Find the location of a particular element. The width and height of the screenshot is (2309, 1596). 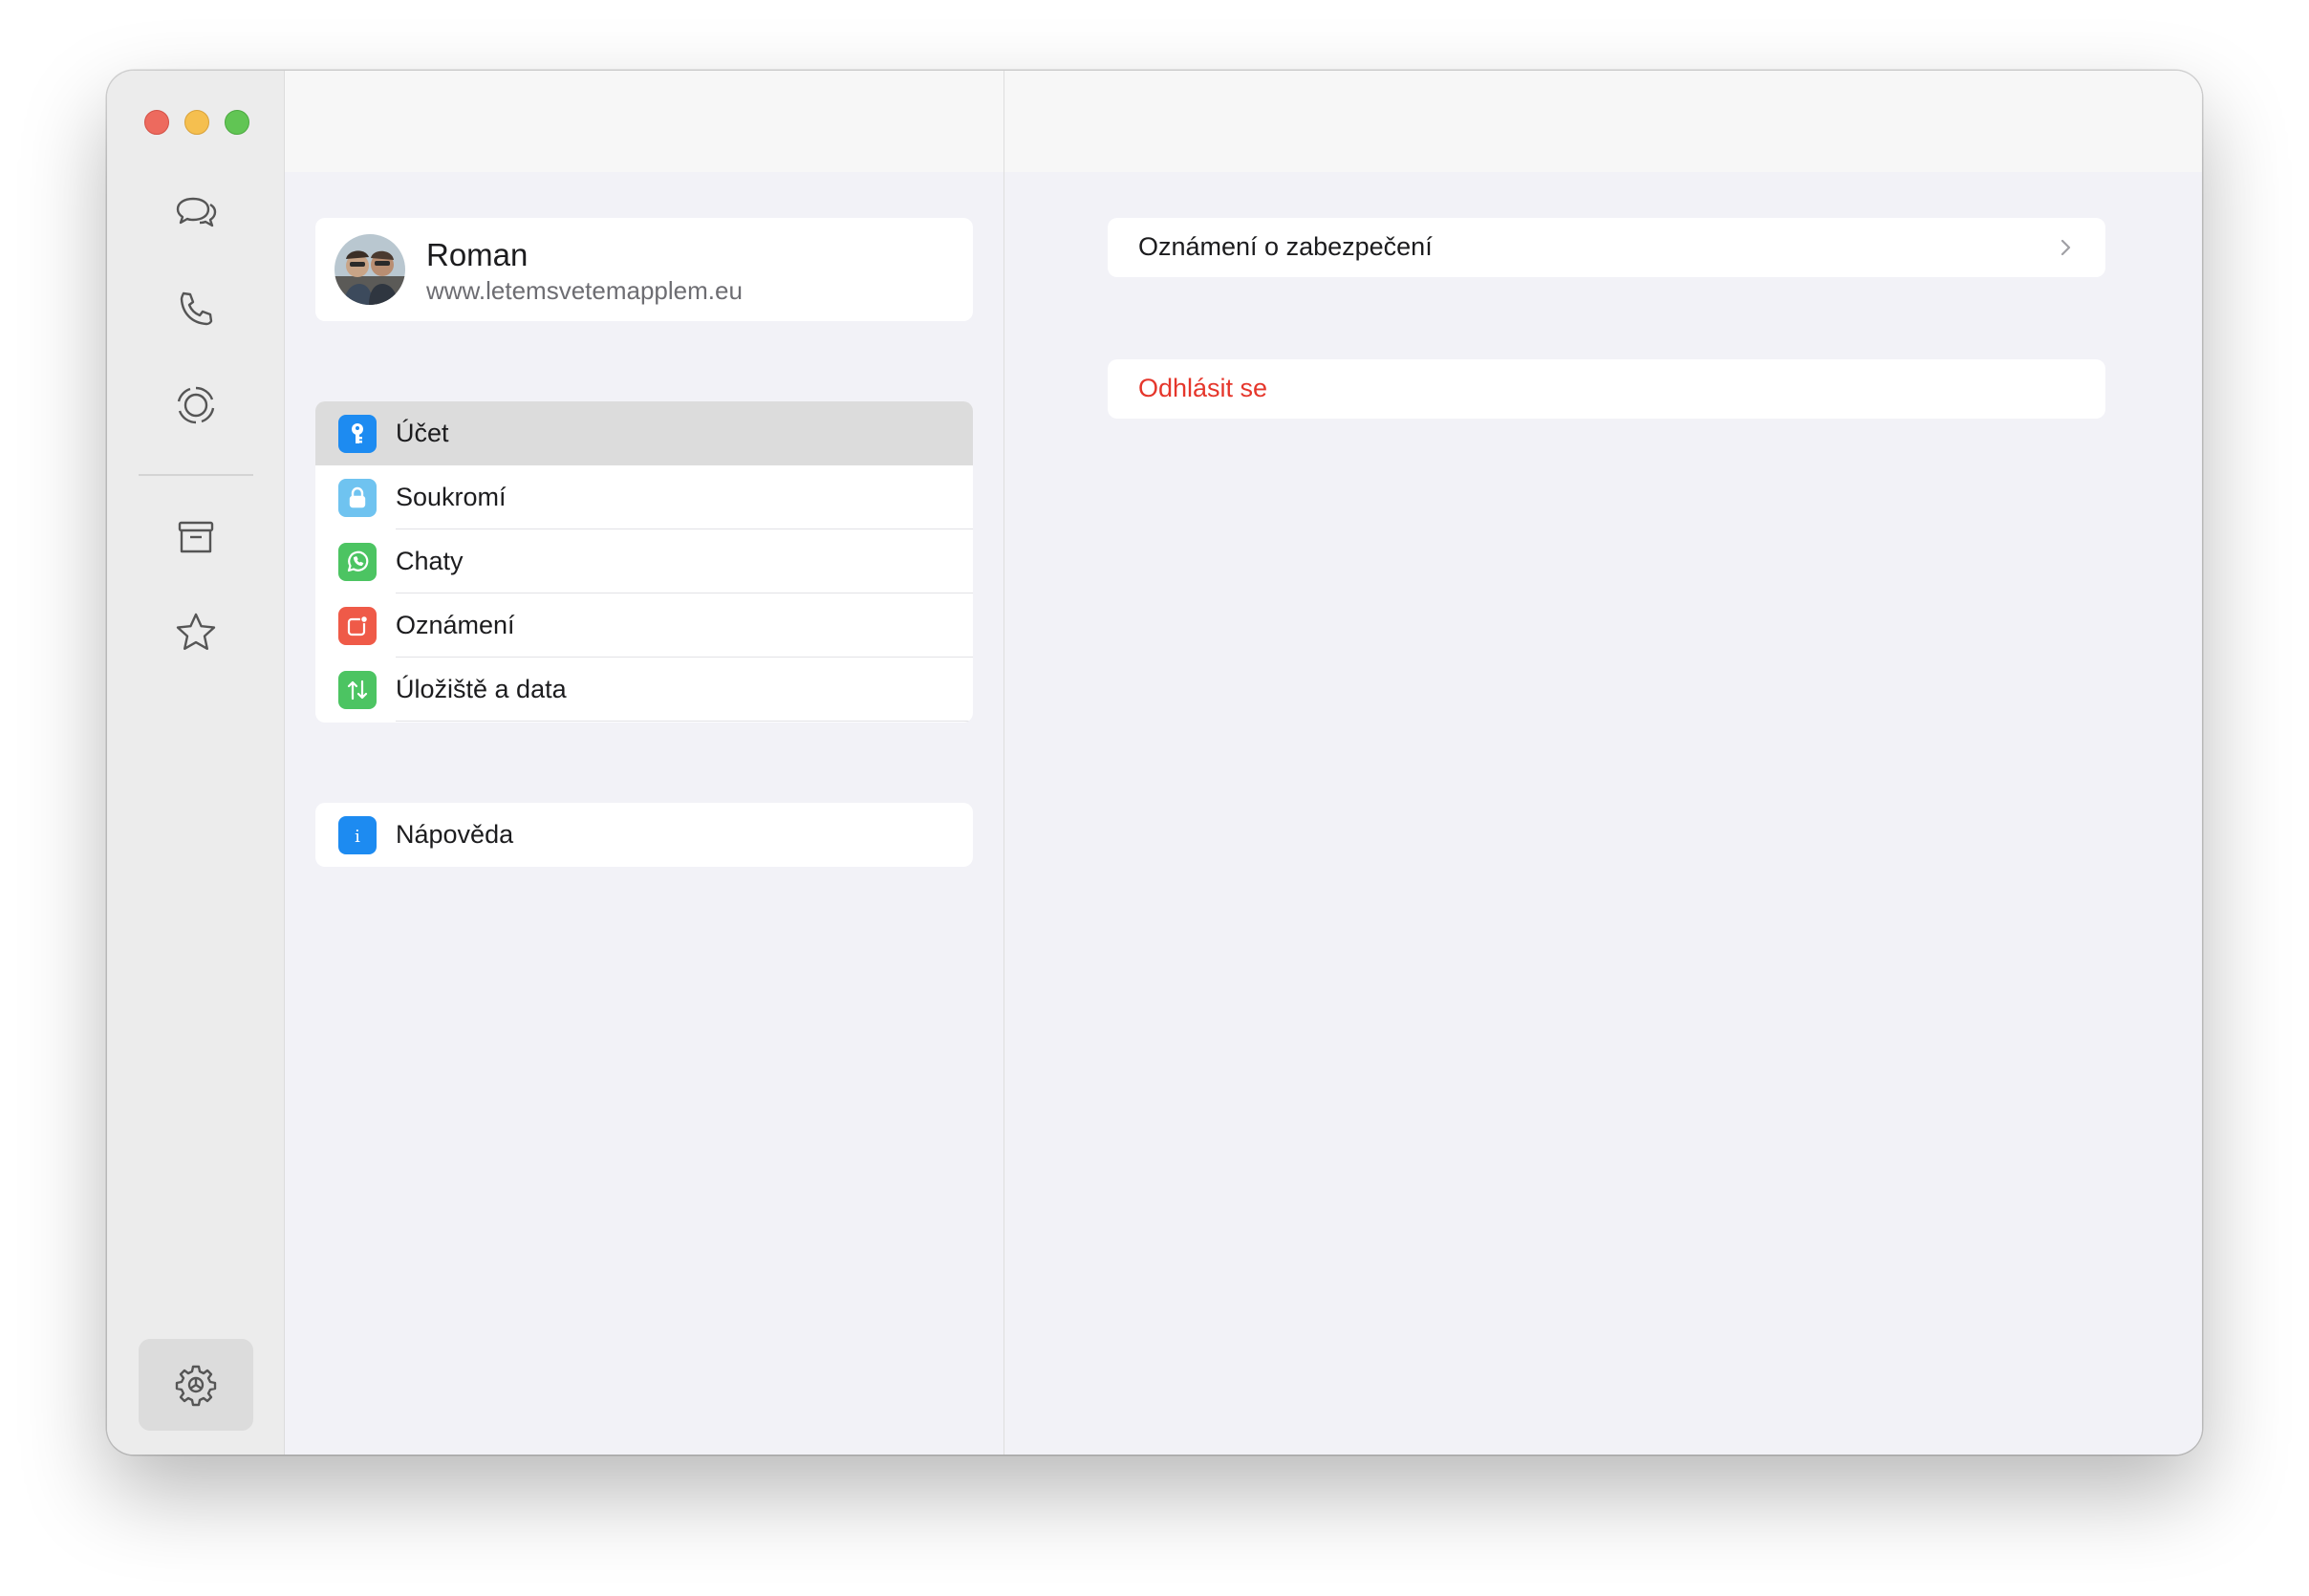

window-controls is located at coordinates (196, 122).